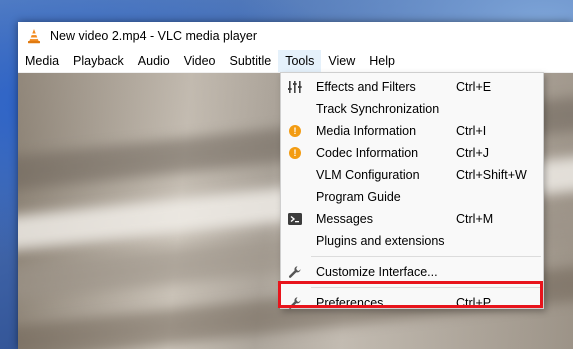 The height and width of the screenshot is (349, 573). What do you see at coordinates (472, 153) in the screenshot?
I see `menu-item-shortcut: Ctrl+J` at bounding box center [472, 153].